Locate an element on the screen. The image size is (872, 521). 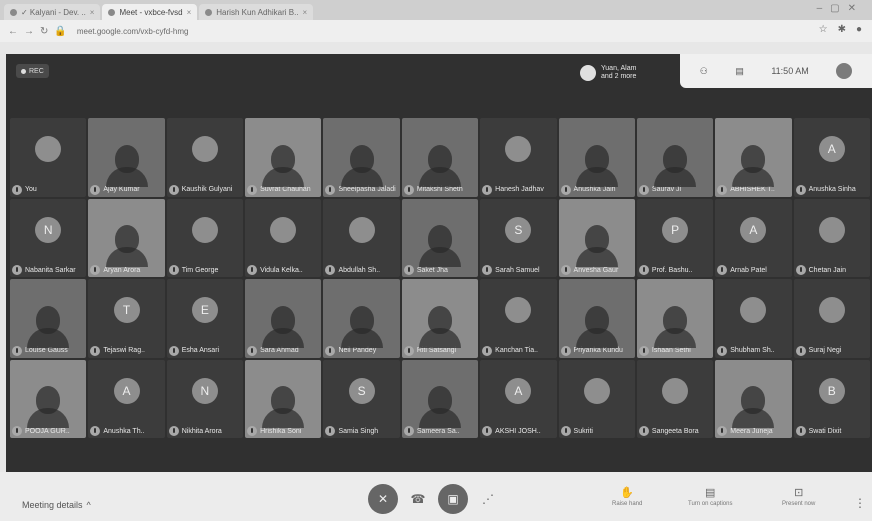
participant-name-bar: Anushka Jain is located at coordinates (596, 189).